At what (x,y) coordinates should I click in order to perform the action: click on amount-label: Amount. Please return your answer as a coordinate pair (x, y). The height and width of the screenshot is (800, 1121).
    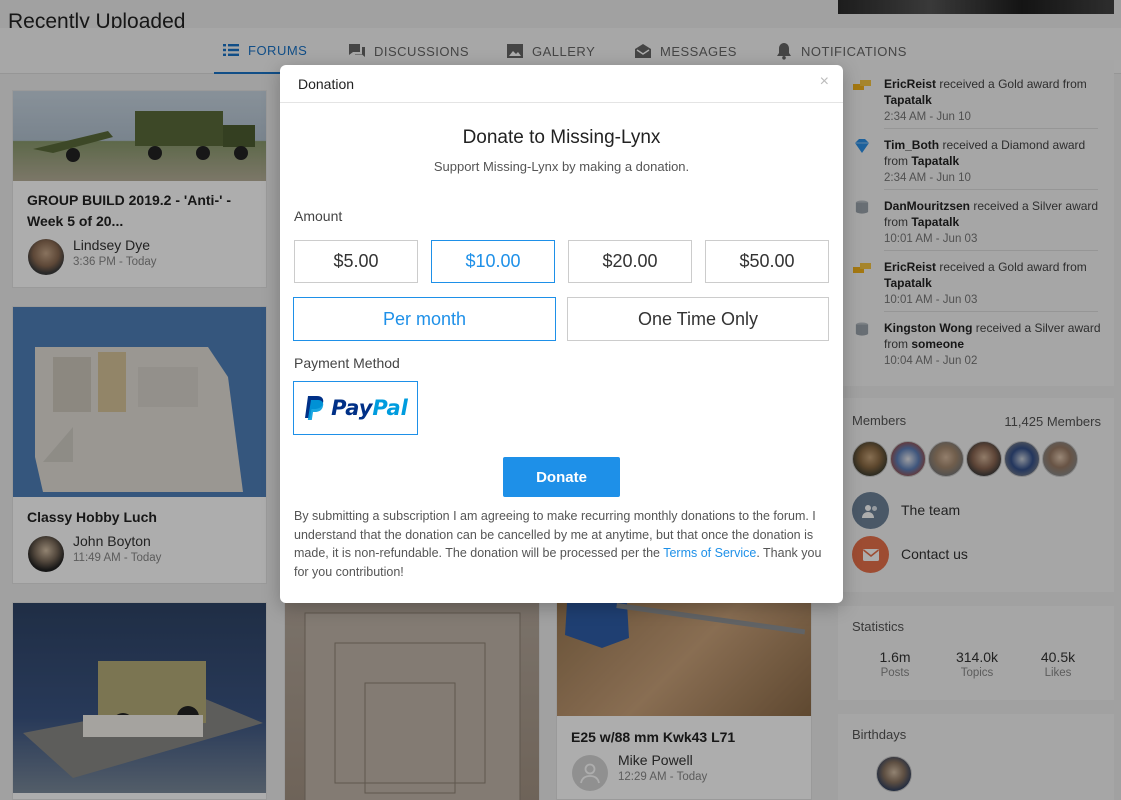
    Looking at the image, I should click on (318, 216).